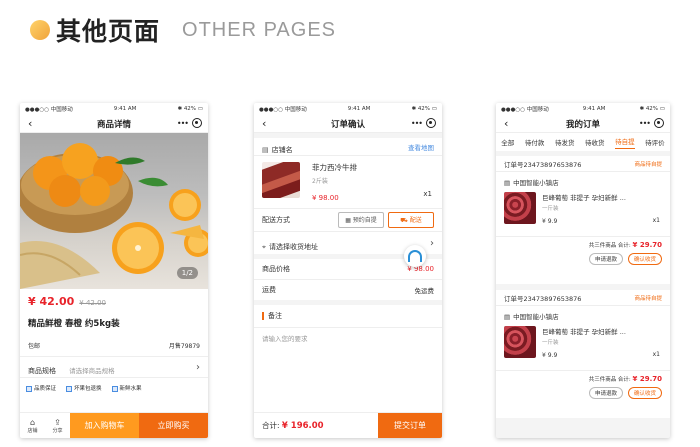 Image resolution: width=700 pixels, height=447 pixels. Describe the element at coordinates (282, 150) in the screenshot. I see `store-name: 店铺名` at that location.